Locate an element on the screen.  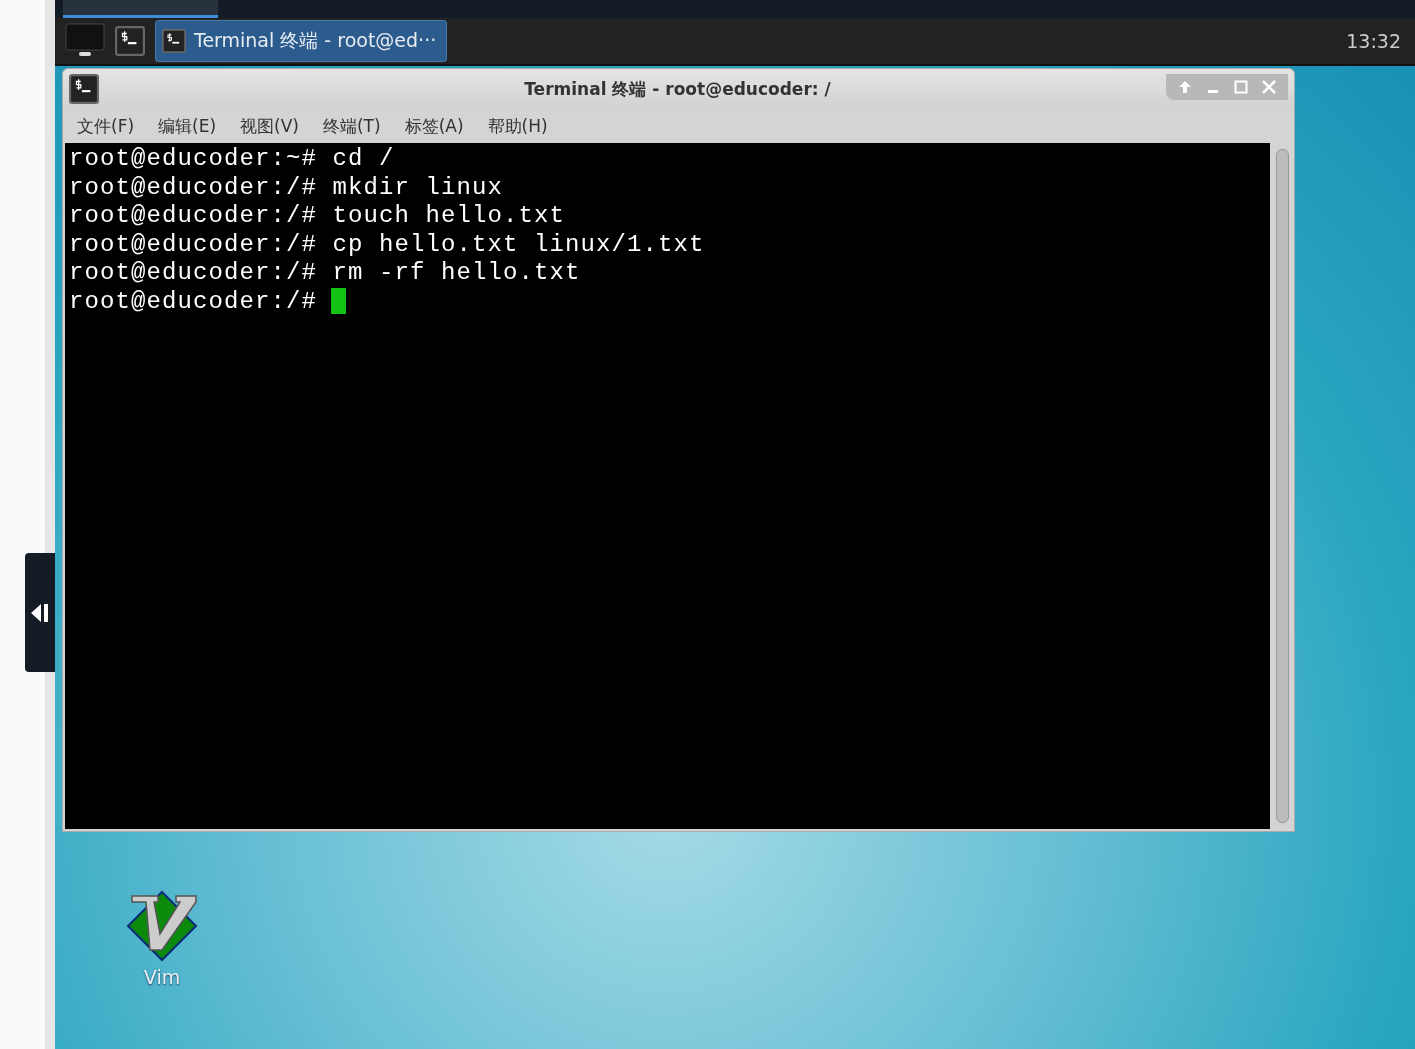
menu-item: 标签(A) is located at coordinates (434, 126).